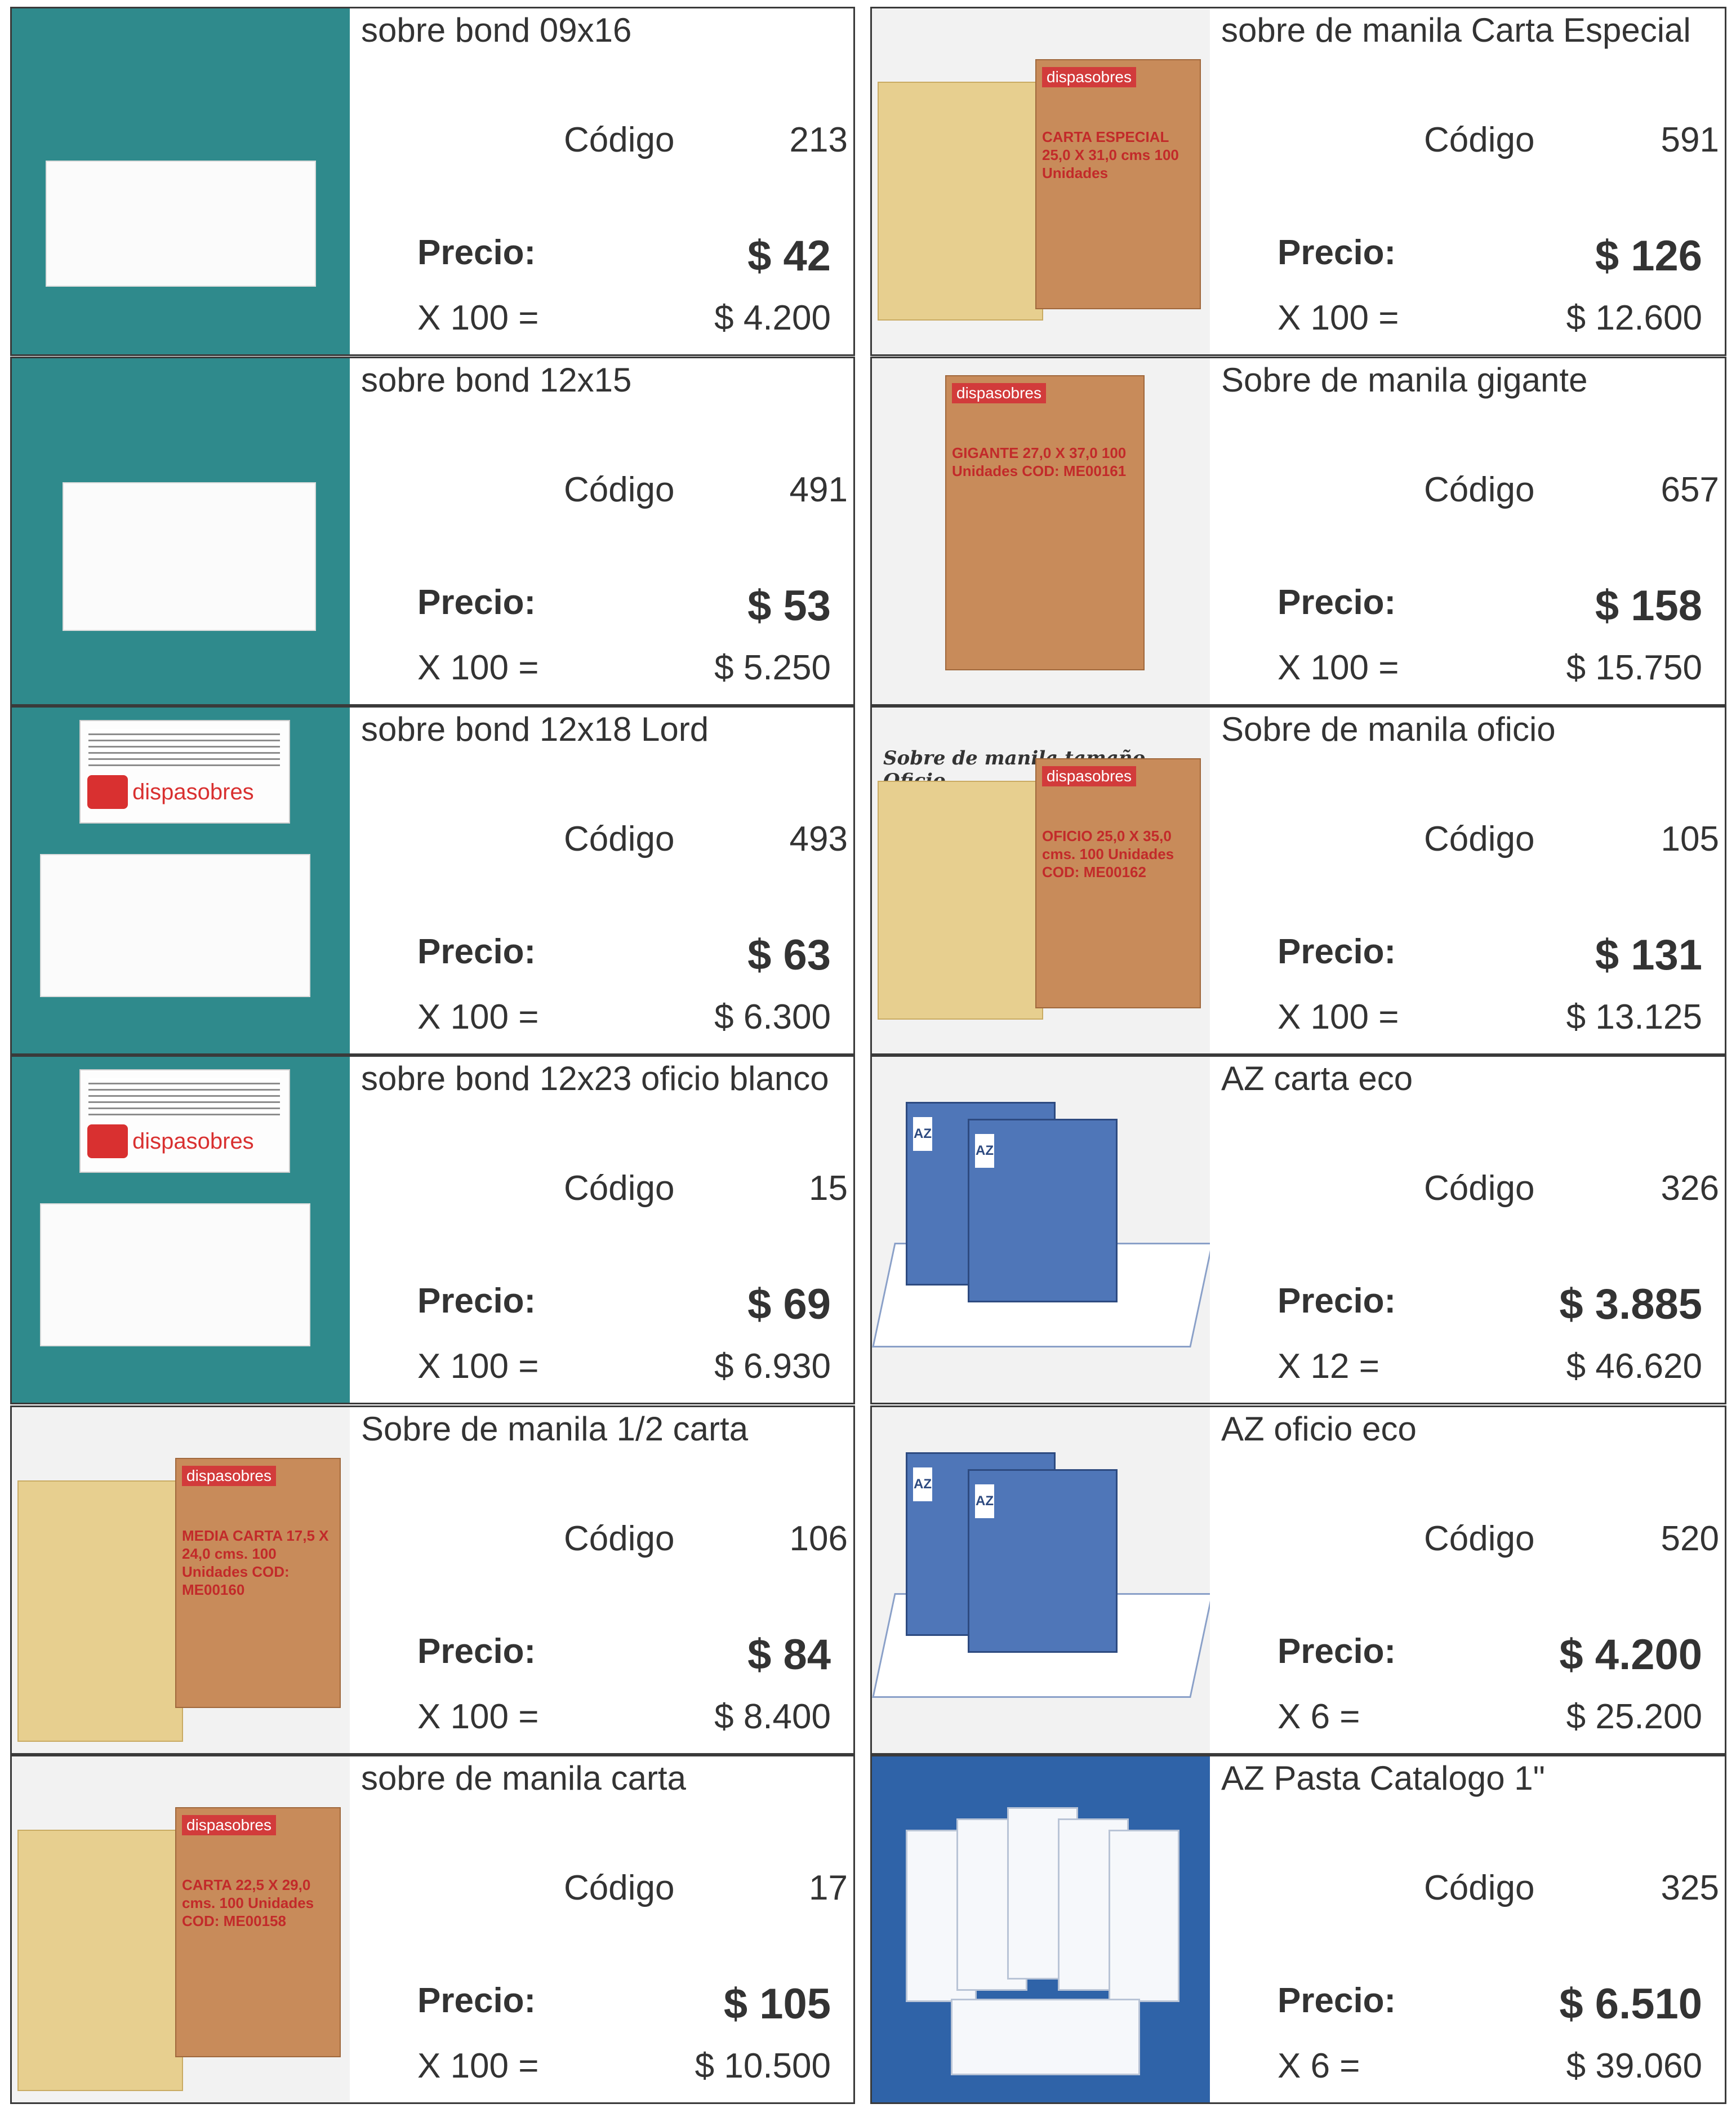  I want to click on unit-price: $ 131, so click(1649, 955).